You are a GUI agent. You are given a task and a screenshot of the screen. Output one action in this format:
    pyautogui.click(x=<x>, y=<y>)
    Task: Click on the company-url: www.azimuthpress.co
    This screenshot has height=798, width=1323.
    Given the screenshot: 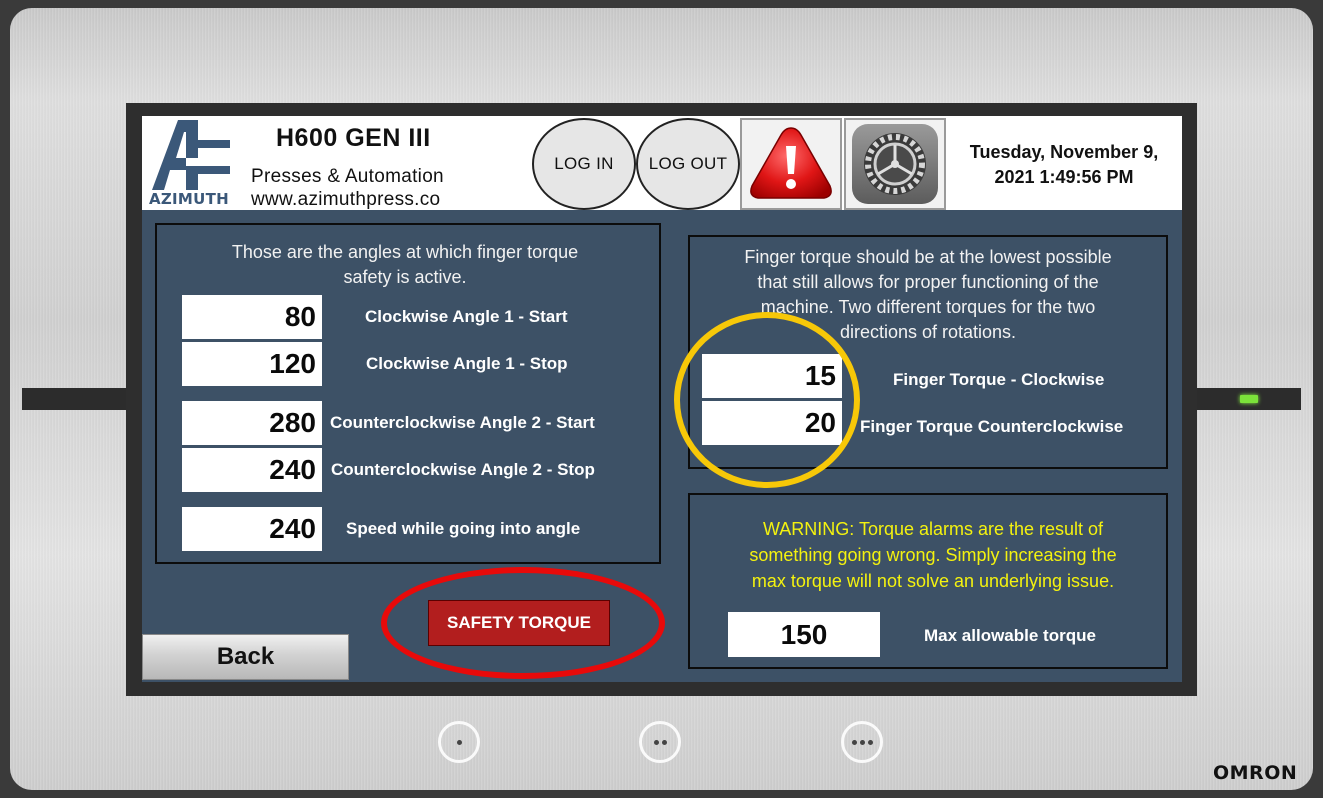 What is the action you would take?
    pyautogui.click(x=346, y=199)
    